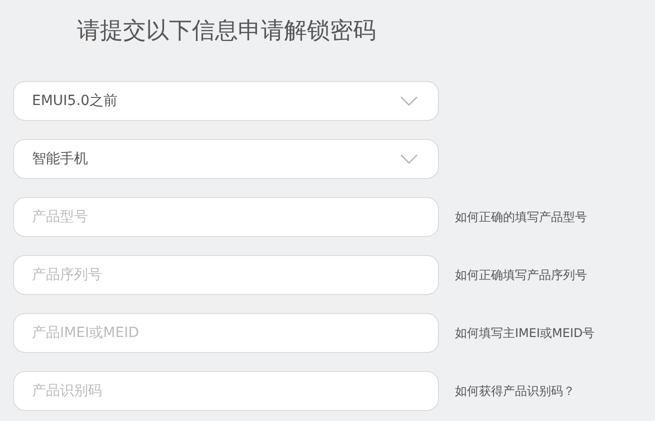  Describe the element at coordinates (226, 217) in the screenshot. I see `input-field: 产品型号` at that location.